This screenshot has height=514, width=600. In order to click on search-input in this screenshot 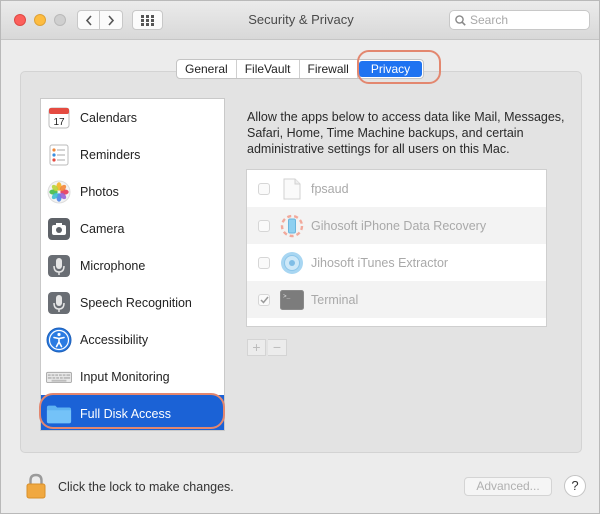, I will do `click(525, 20)`.